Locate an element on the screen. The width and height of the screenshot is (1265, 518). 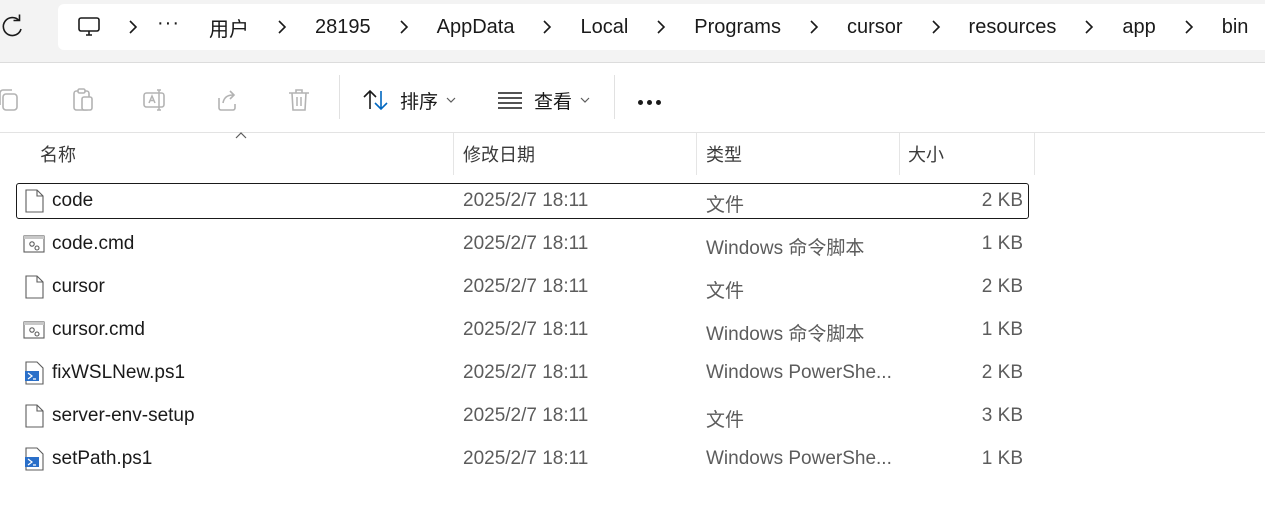
column-header-name: 名称 is located at coordinates (58, 154).